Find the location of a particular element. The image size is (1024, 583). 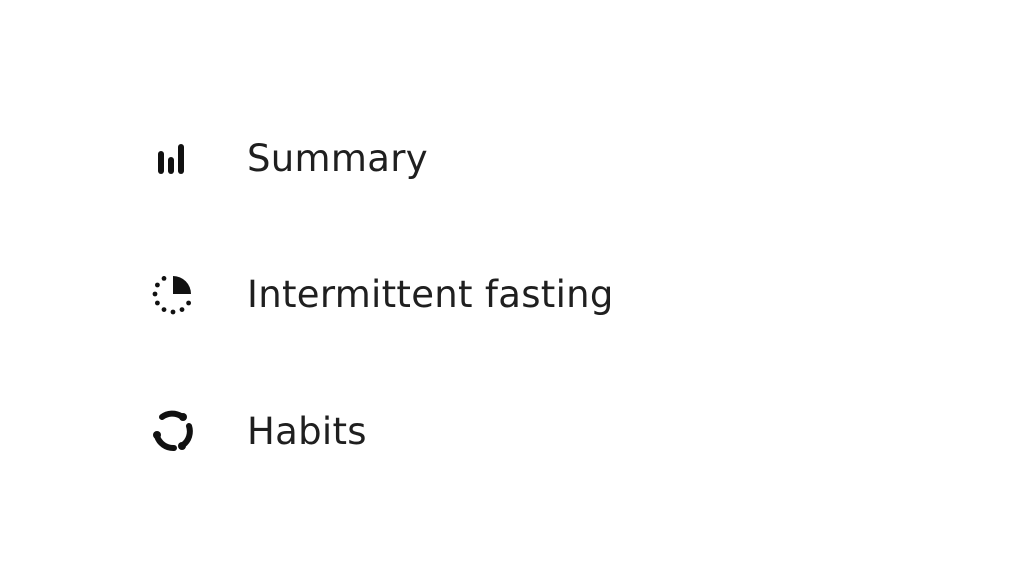

menu-item-summary: Summary is located at coordinates (490, 158).